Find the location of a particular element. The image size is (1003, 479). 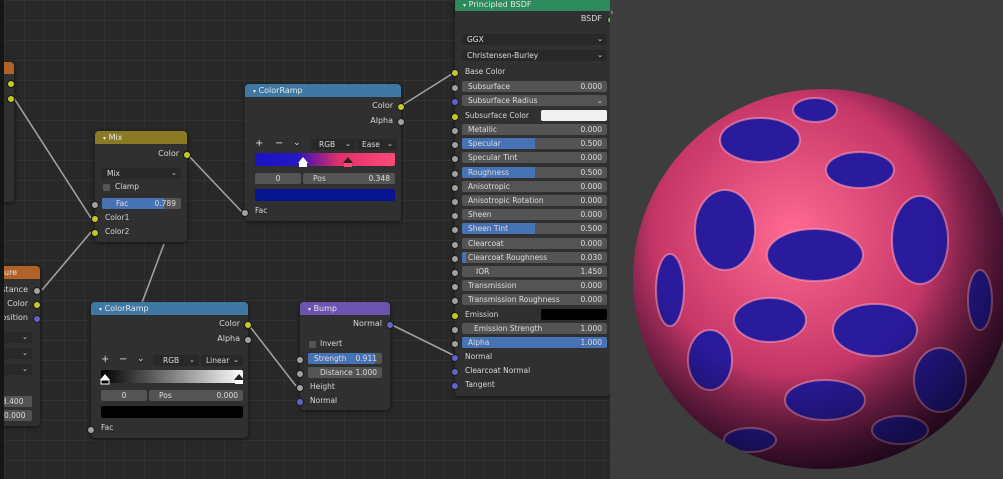

colorramp-bottom-add-button: + is located at coordinates (105, 359).